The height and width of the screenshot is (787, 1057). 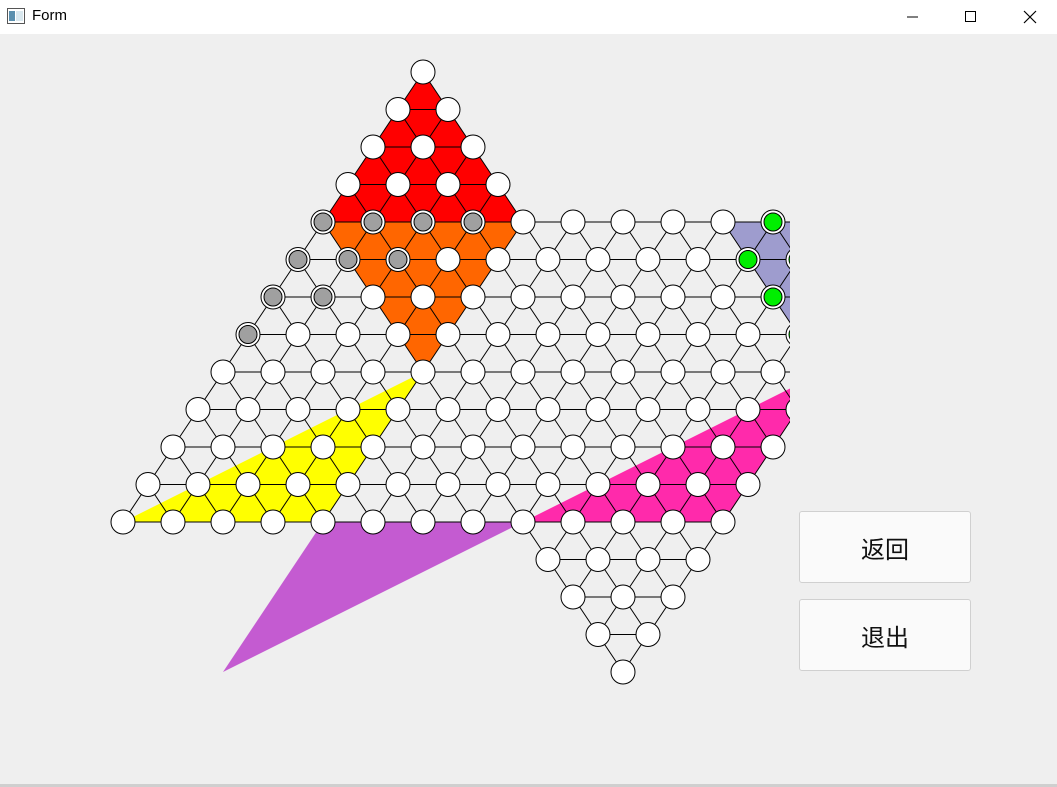 What do you see at coordinates (1029, 17) in the screenshot?
I see `close-button` at bounding box center [1029, 17].